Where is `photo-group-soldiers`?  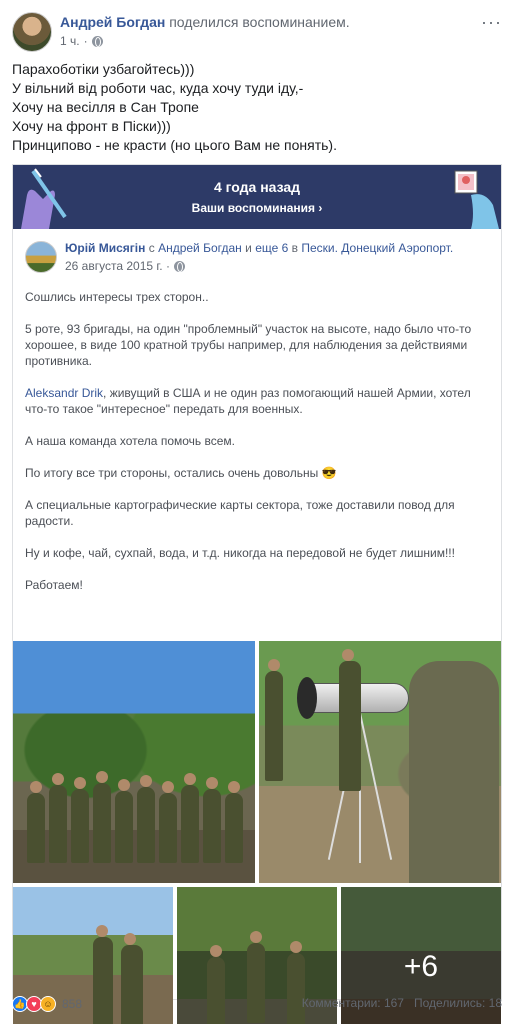 photo-group-soldiers is located at coordinates (134, 762).